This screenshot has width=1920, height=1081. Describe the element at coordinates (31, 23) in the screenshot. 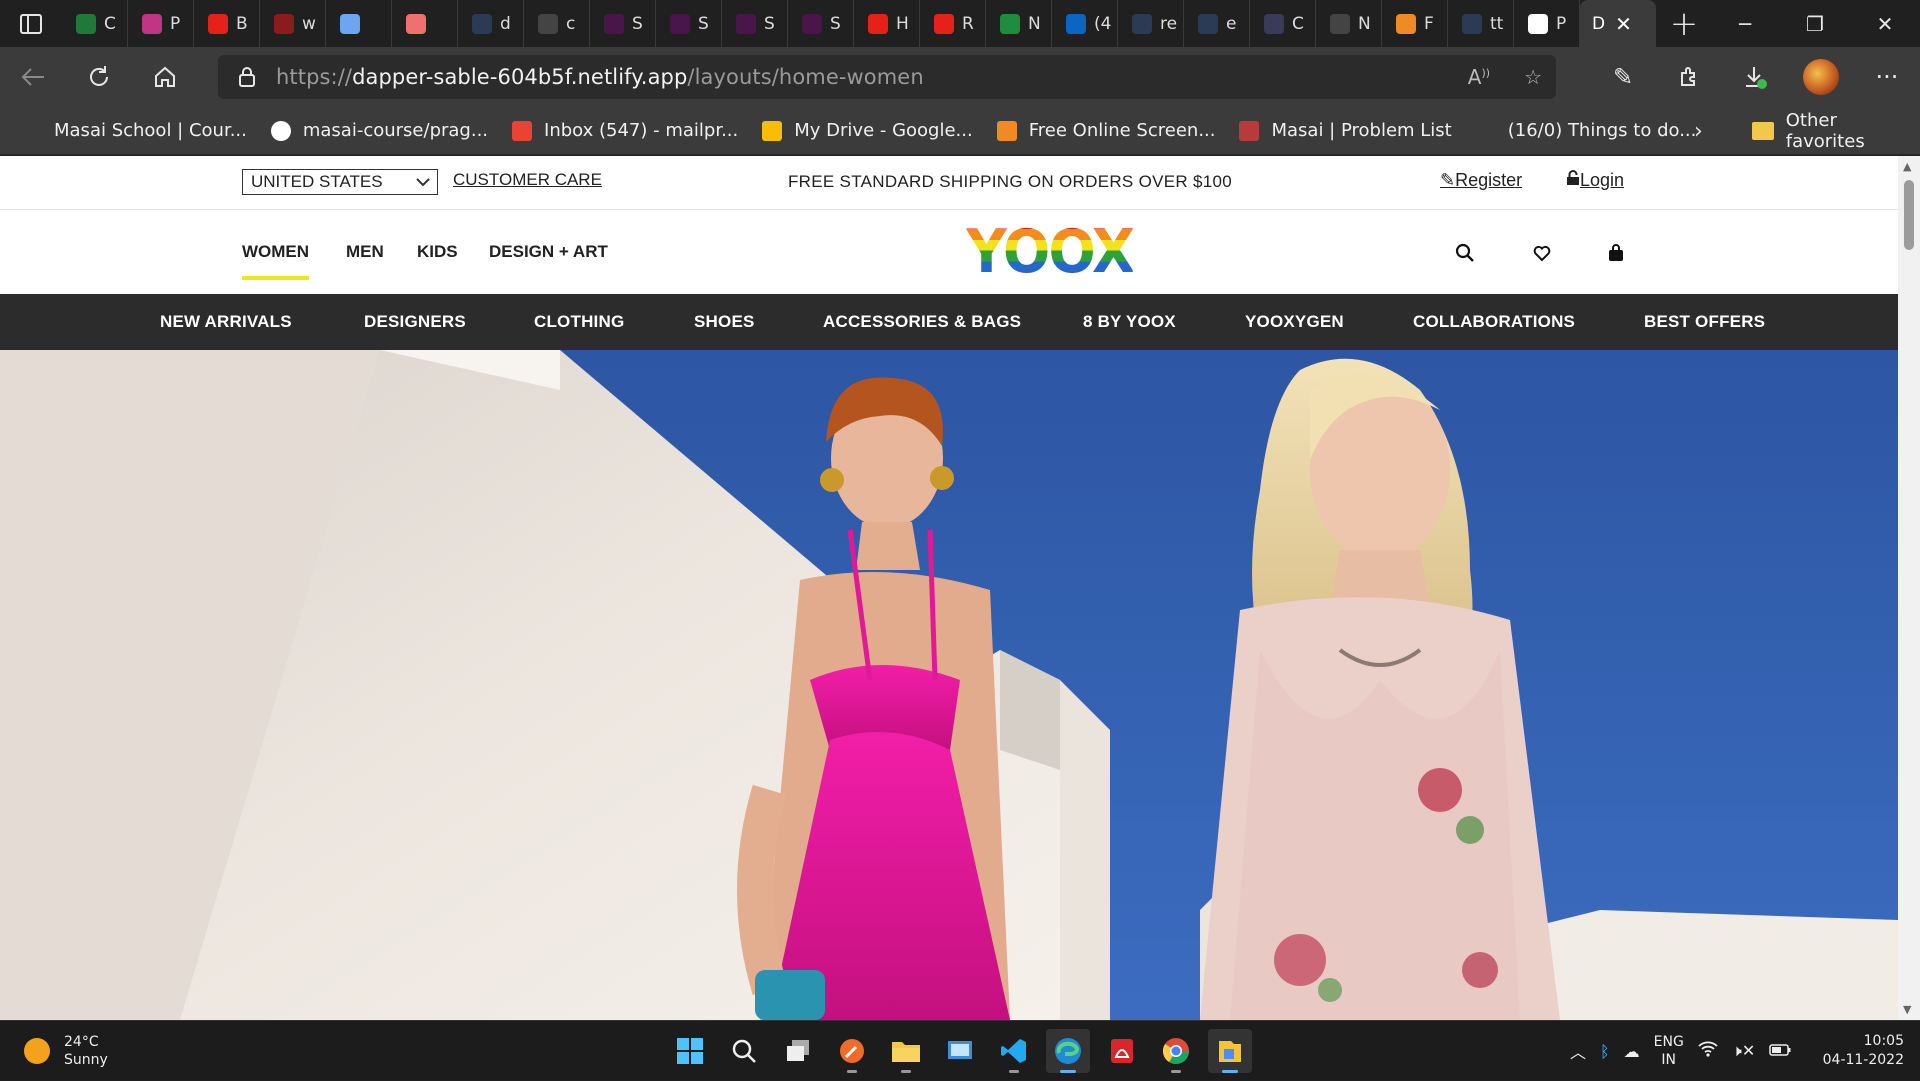

I see `tab-actions-button` at that location.